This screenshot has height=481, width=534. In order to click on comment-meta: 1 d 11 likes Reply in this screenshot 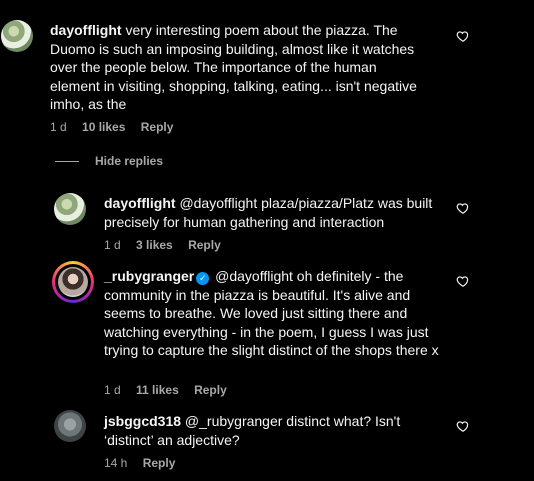, I will do `click(171, 390)`.